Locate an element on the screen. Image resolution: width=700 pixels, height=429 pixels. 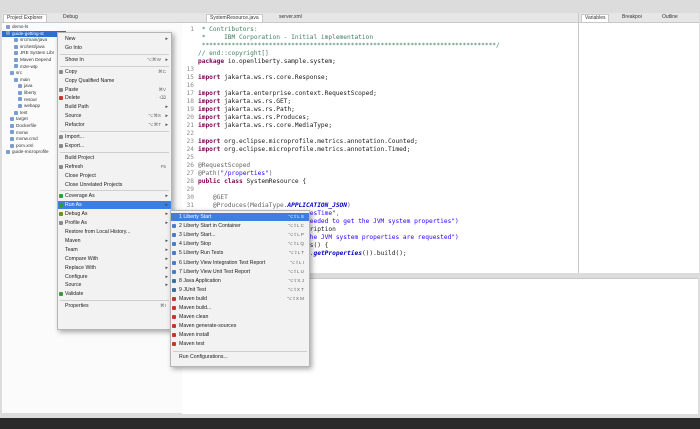
line-number: 24 is located at coordinates (190, 149).